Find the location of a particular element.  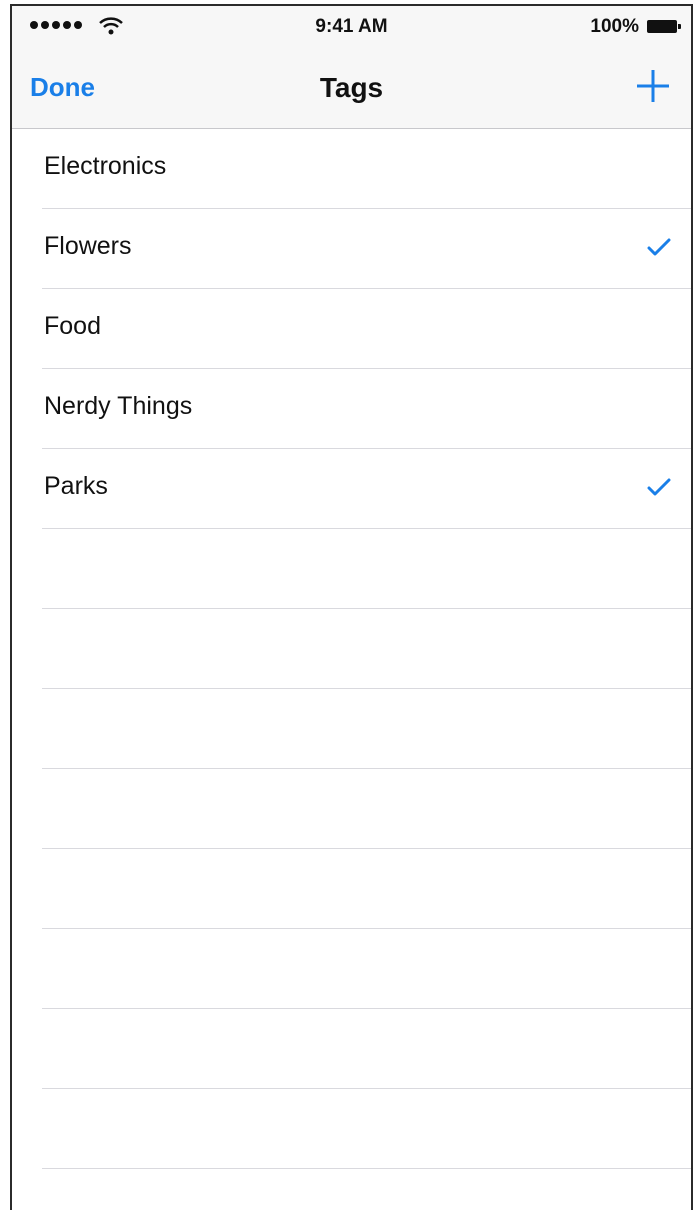

status-time: 9:41 AM is located at coordinates (351, 26).